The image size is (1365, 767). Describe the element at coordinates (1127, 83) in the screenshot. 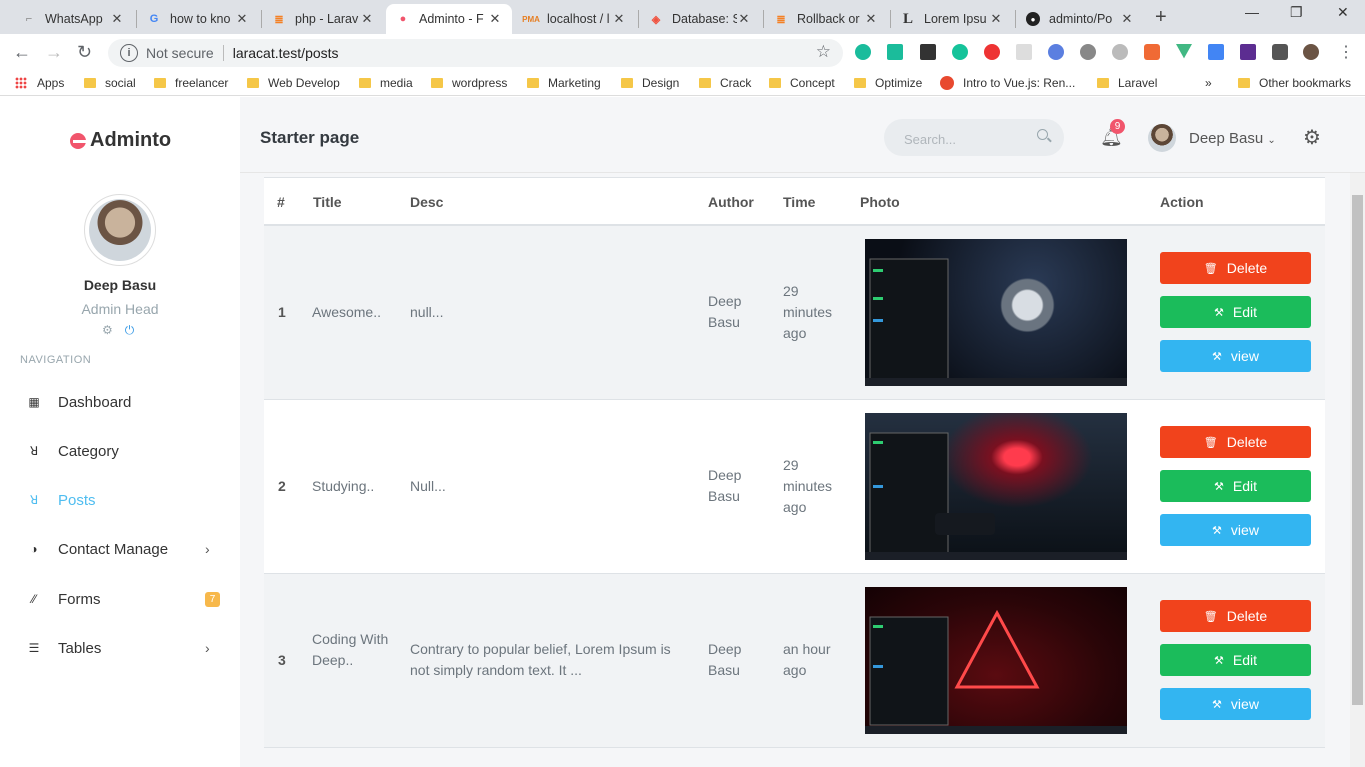

I see `bookmark-folder: Laravel` at that location.